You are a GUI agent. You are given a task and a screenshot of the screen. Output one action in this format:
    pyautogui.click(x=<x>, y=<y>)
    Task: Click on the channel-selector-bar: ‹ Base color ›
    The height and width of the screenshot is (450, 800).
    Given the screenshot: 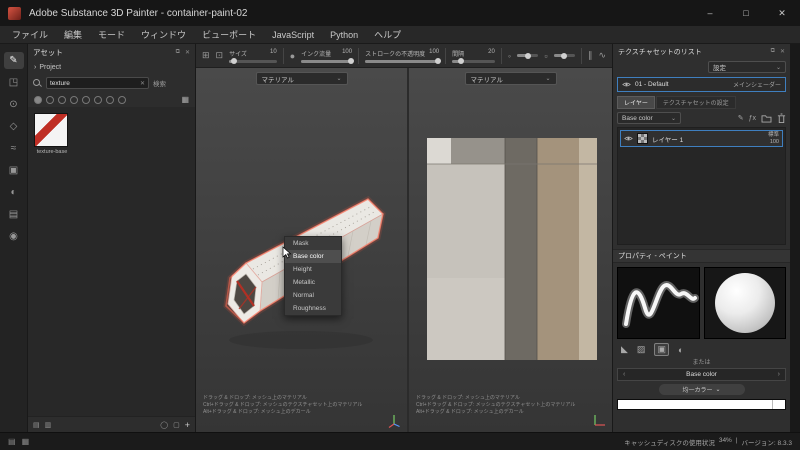 What is the action you would take?
    pyautogui.click(x=701, y=374)
    